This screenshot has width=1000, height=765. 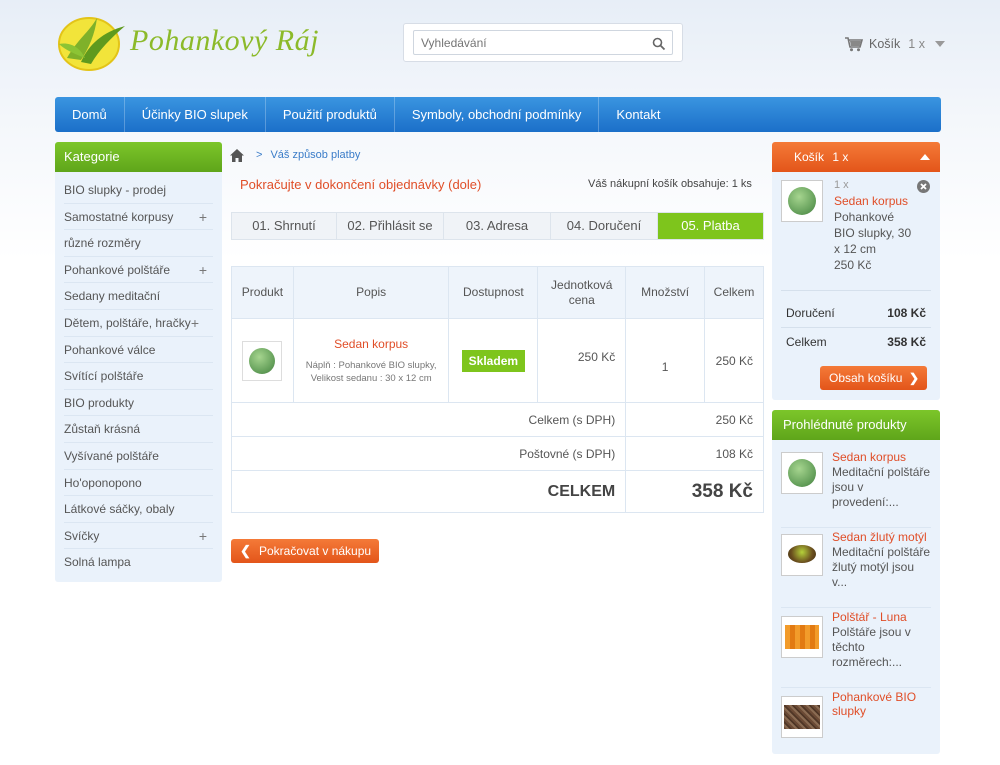 What do you see at coordinates (806, 342) in the screenshot?
I see `cart-total-label: Celkem` at bounding box center [806, 342].